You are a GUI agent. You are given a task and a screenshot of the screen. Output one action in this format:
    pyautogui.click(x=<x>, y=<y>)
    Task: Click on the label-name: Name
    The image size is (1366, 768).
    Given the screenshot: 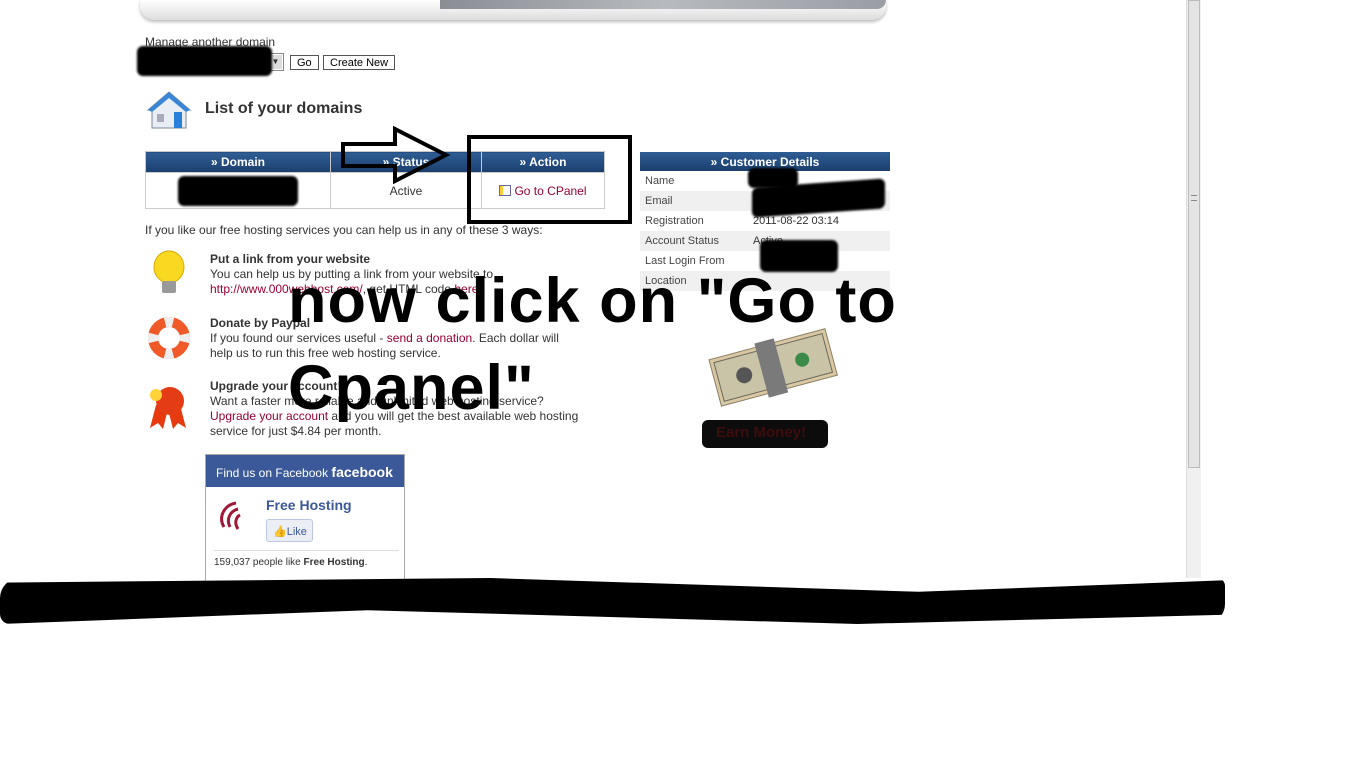 What is the action you would take?
    pyautogui.click(x=660, y=181)
    